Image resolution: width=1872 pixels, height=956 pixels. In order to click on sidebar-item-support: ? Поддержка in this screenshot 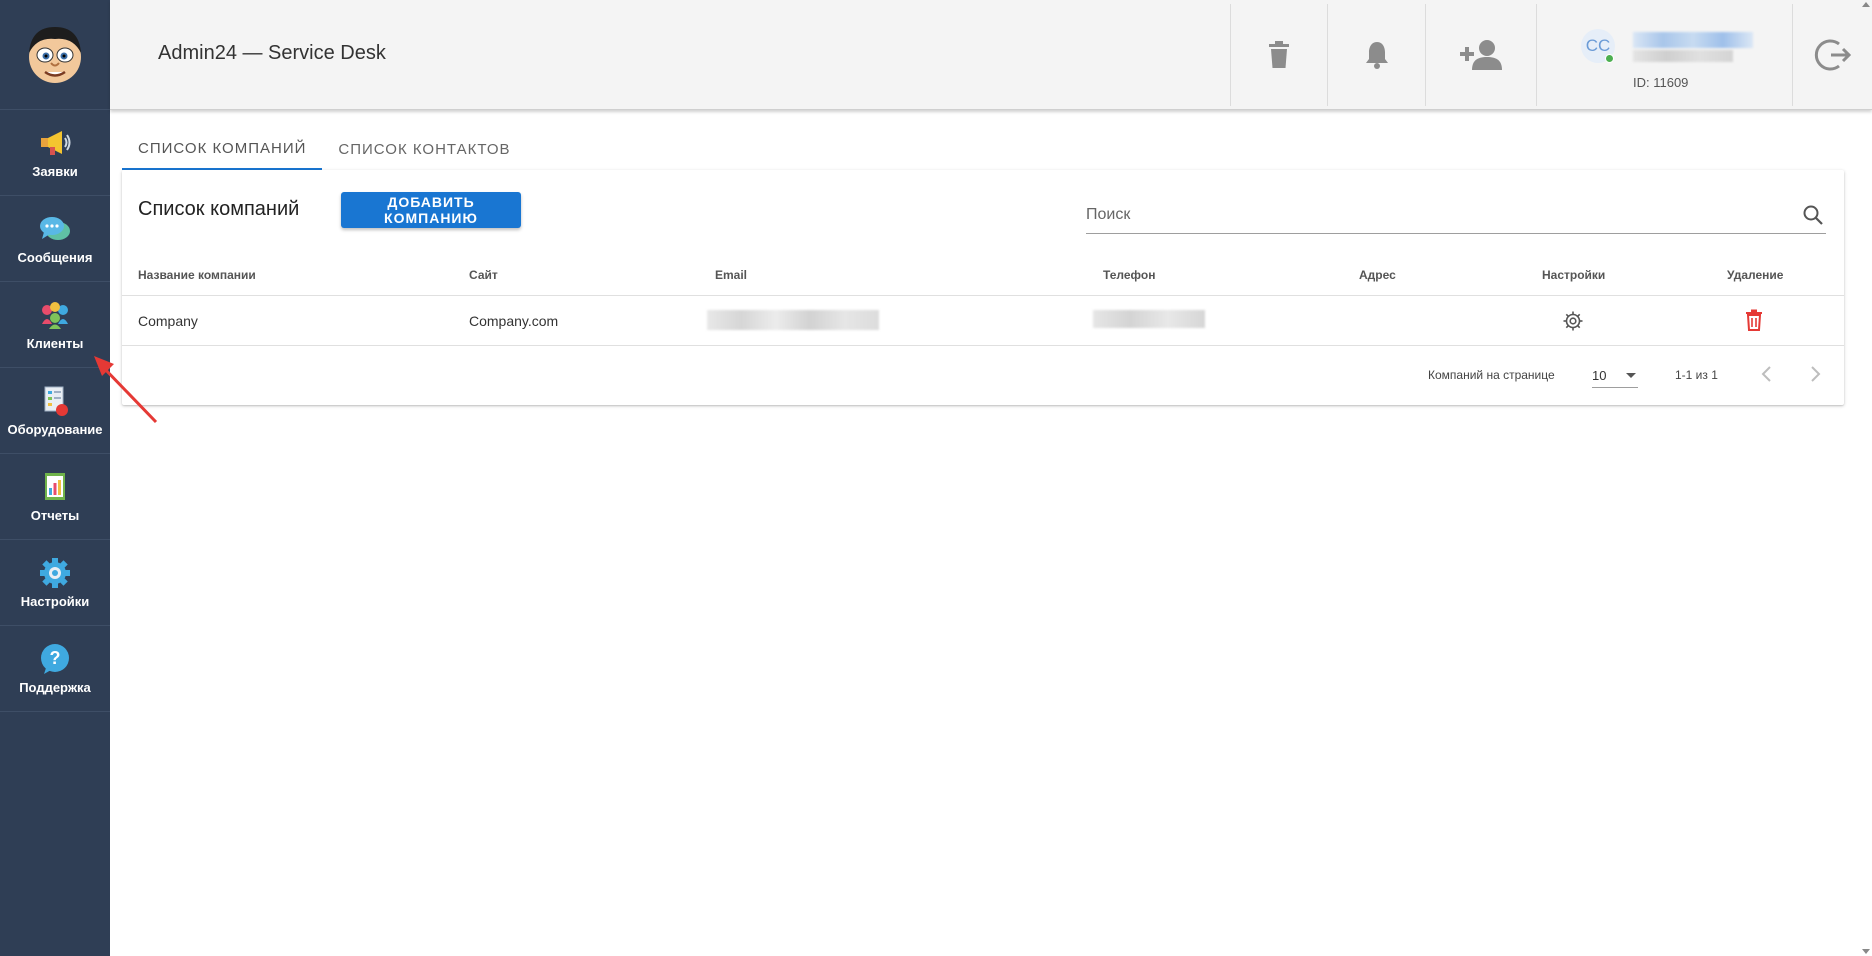, I will do `click(55, 669)`.